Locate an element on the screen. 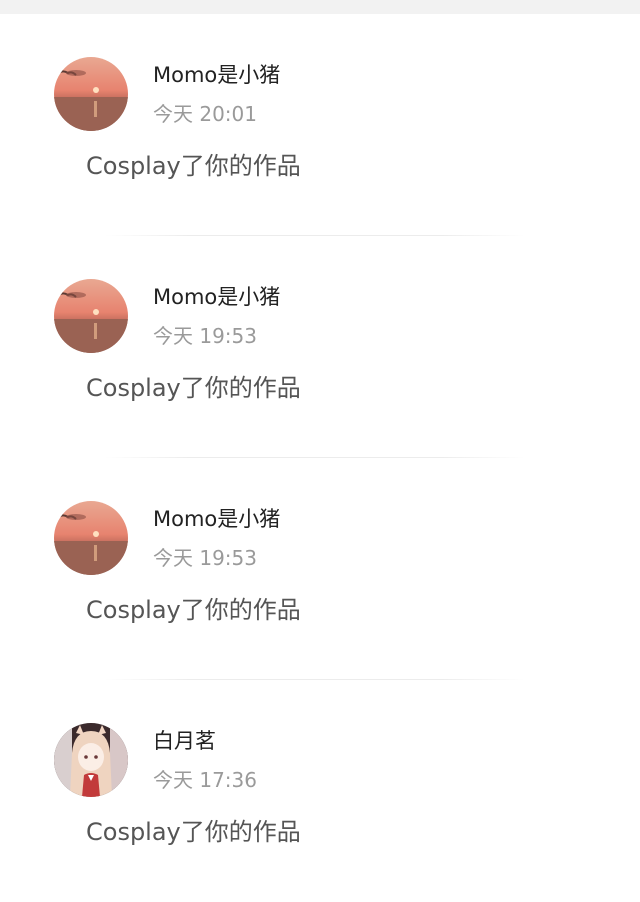 The height and width of the screenshot is (902, 640). top-bar is located at coordinates (320, 7).